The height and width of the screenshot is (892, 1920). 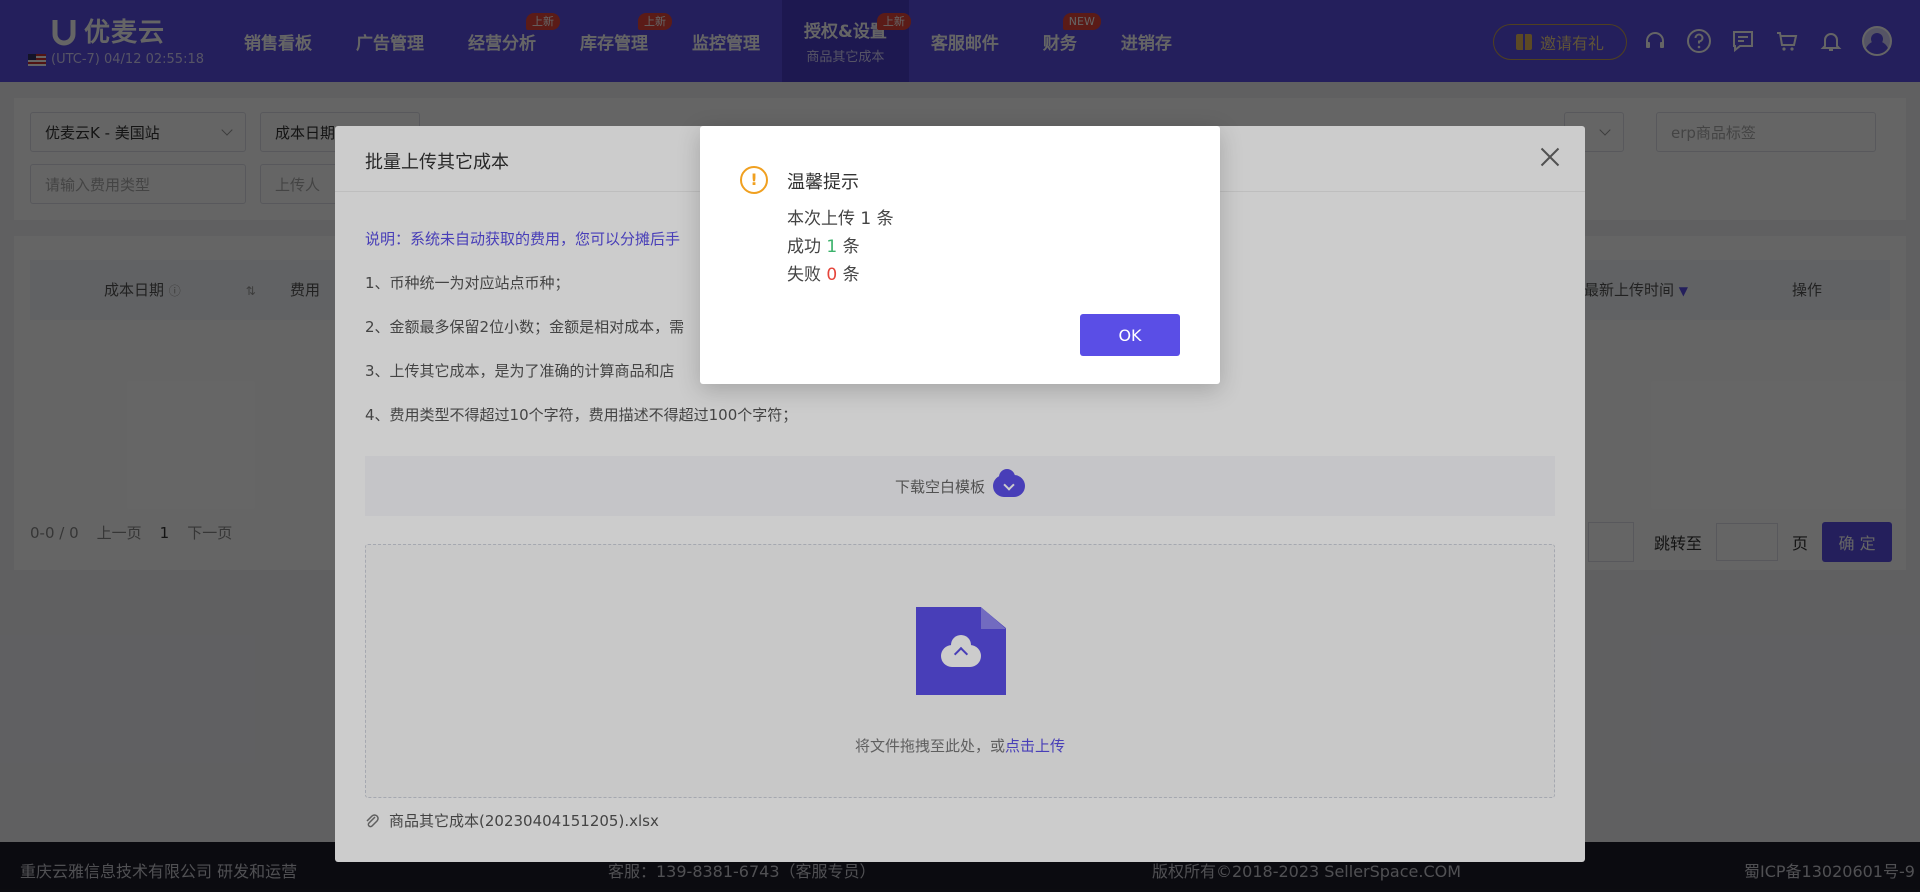 I want to click on ok-button: OK, so click(x=1130, y=335).